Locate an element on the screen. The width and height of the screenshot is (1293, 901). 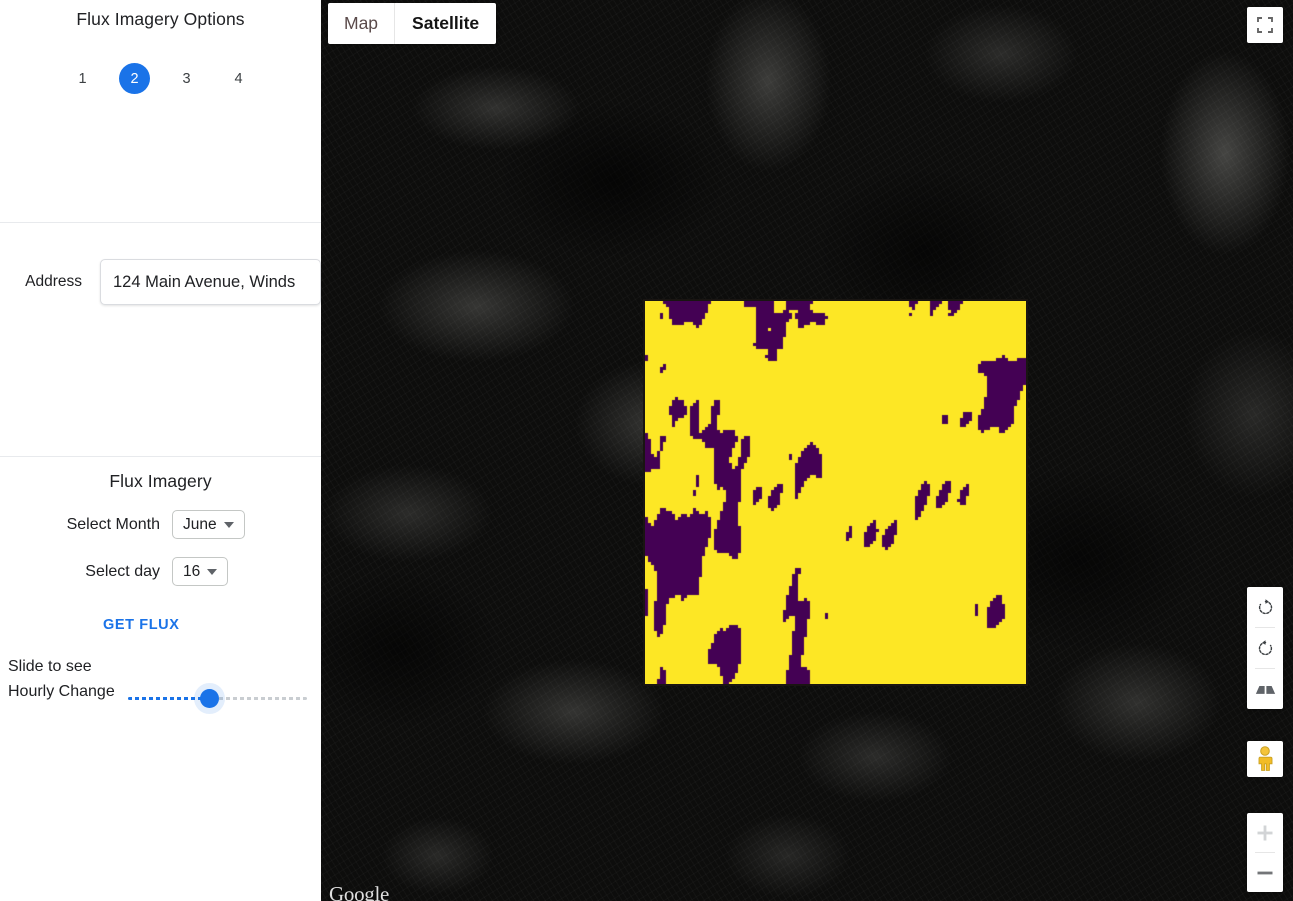
slider-thumb is located at coordinates (209, 698).